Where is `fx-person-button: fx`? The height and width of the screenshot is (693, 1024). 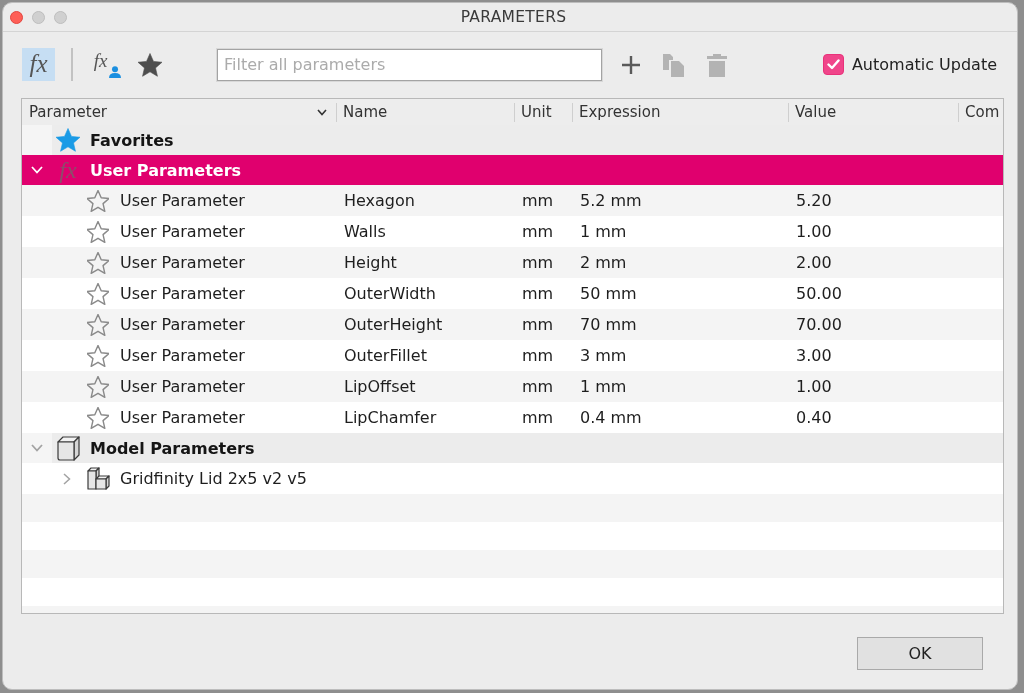
fx-person-button: fx is located at coordinates (106, 64).